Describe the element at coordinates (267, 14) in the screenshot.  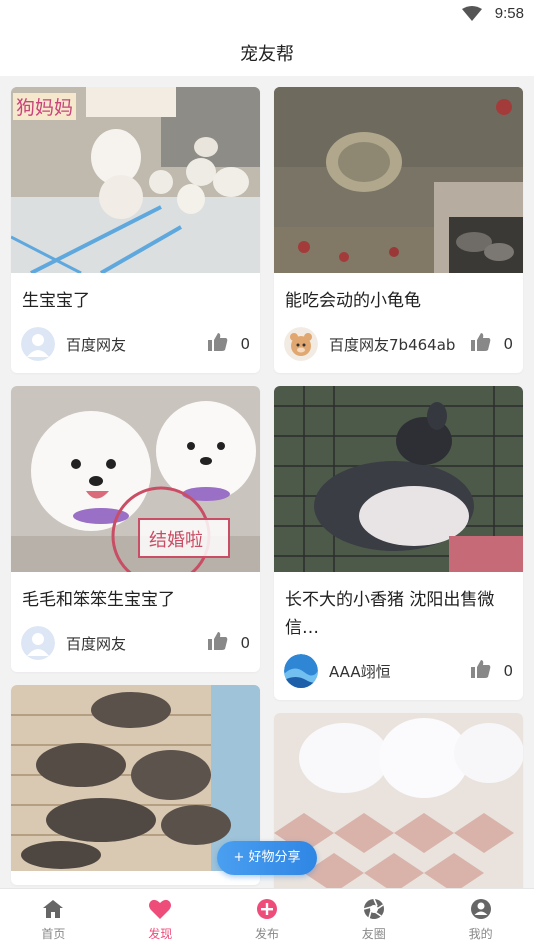
I see `status-bar: 9:58` at that location.